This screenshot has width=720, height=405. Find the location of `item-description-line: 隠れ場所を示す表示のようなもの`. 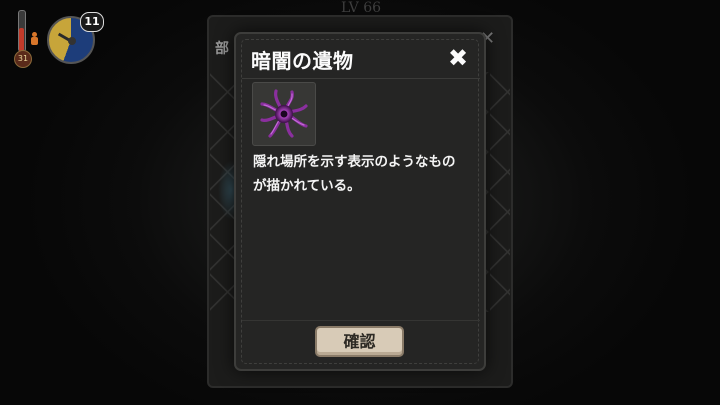

item-description-line: 隠れ場所を示す表示のようなもの is located at coordinates (354, 162).